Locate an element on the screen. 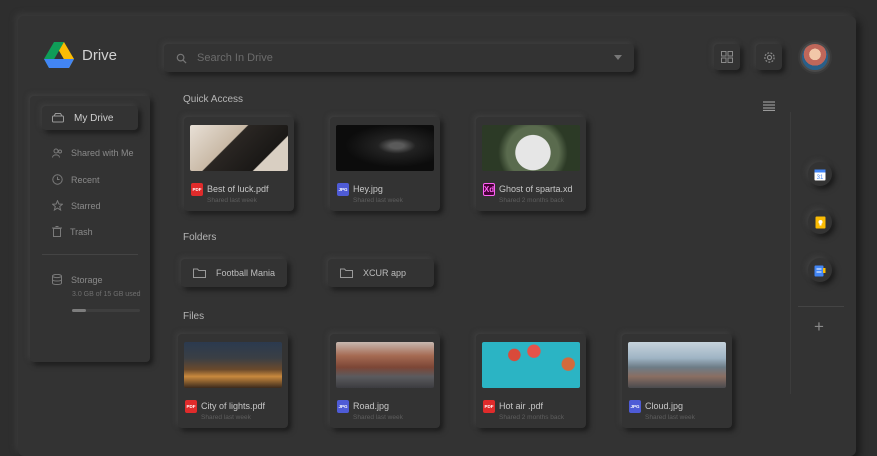 This screenshot has height=456, width=877. xd-icon: Xd is located at coordinates (489, 189).